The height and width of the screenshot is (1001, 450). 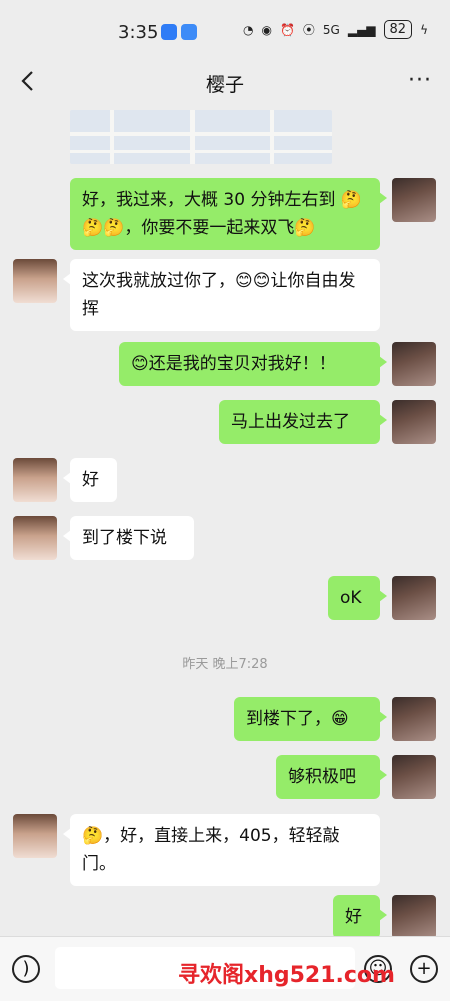 I want to click on voice-input-icon: ), so click(x=26, y=969).